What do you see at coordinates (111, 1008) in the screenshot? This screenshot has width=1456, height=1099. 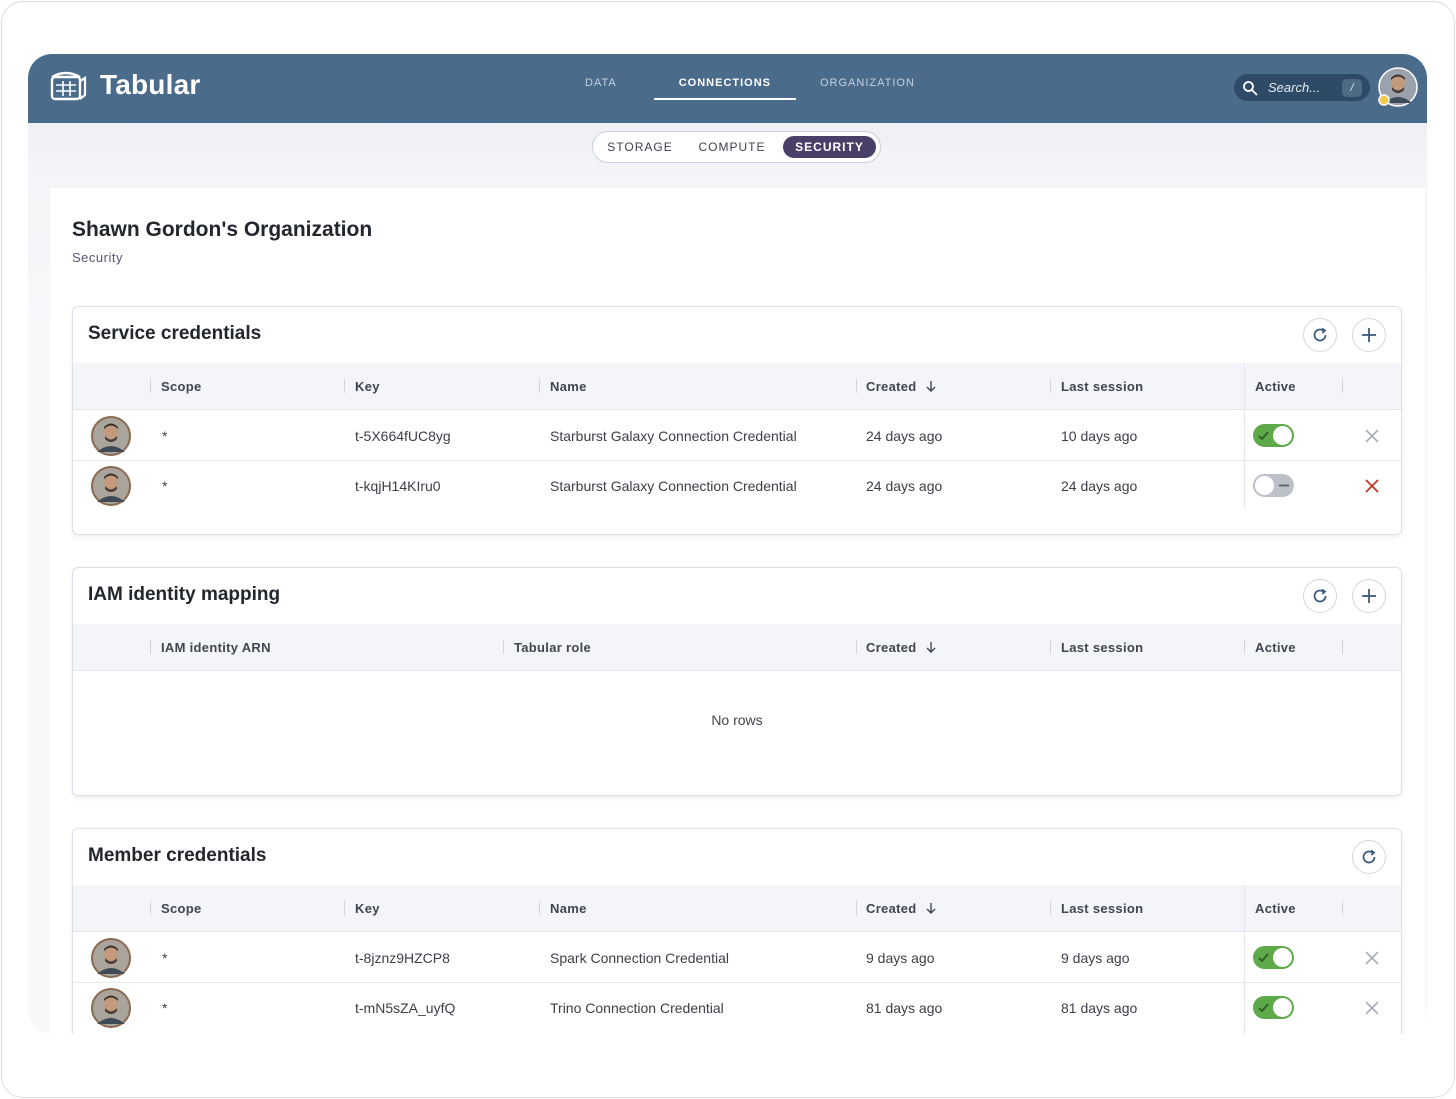 I see `owner-avatar-icon` at bounding box center [111, 1008].